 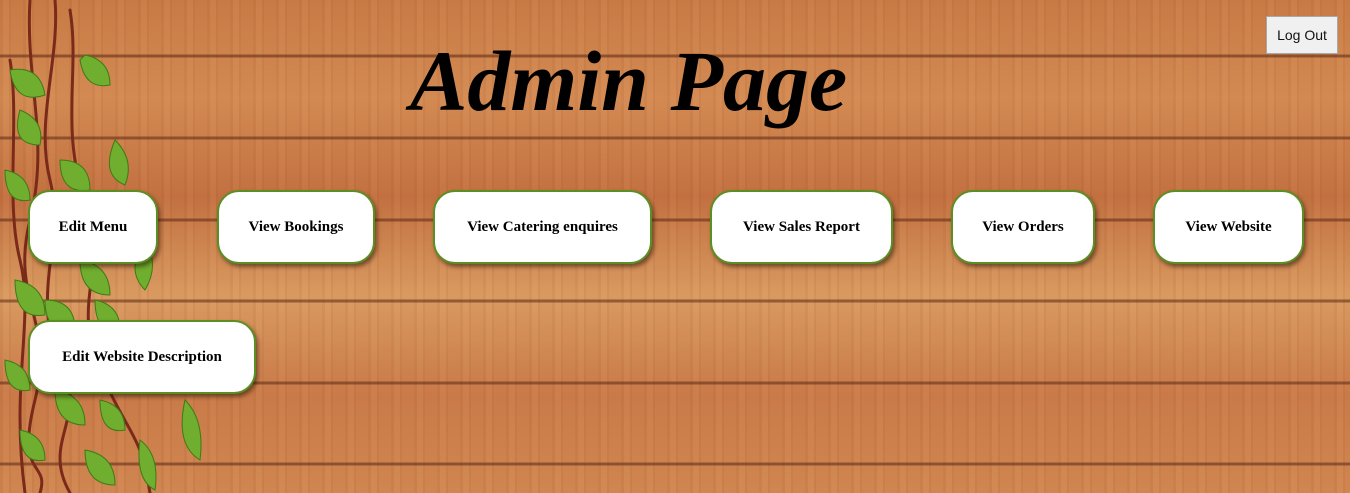 I want to click on view-sales-report-button: View Sales Report, so click(x=801, y=227).